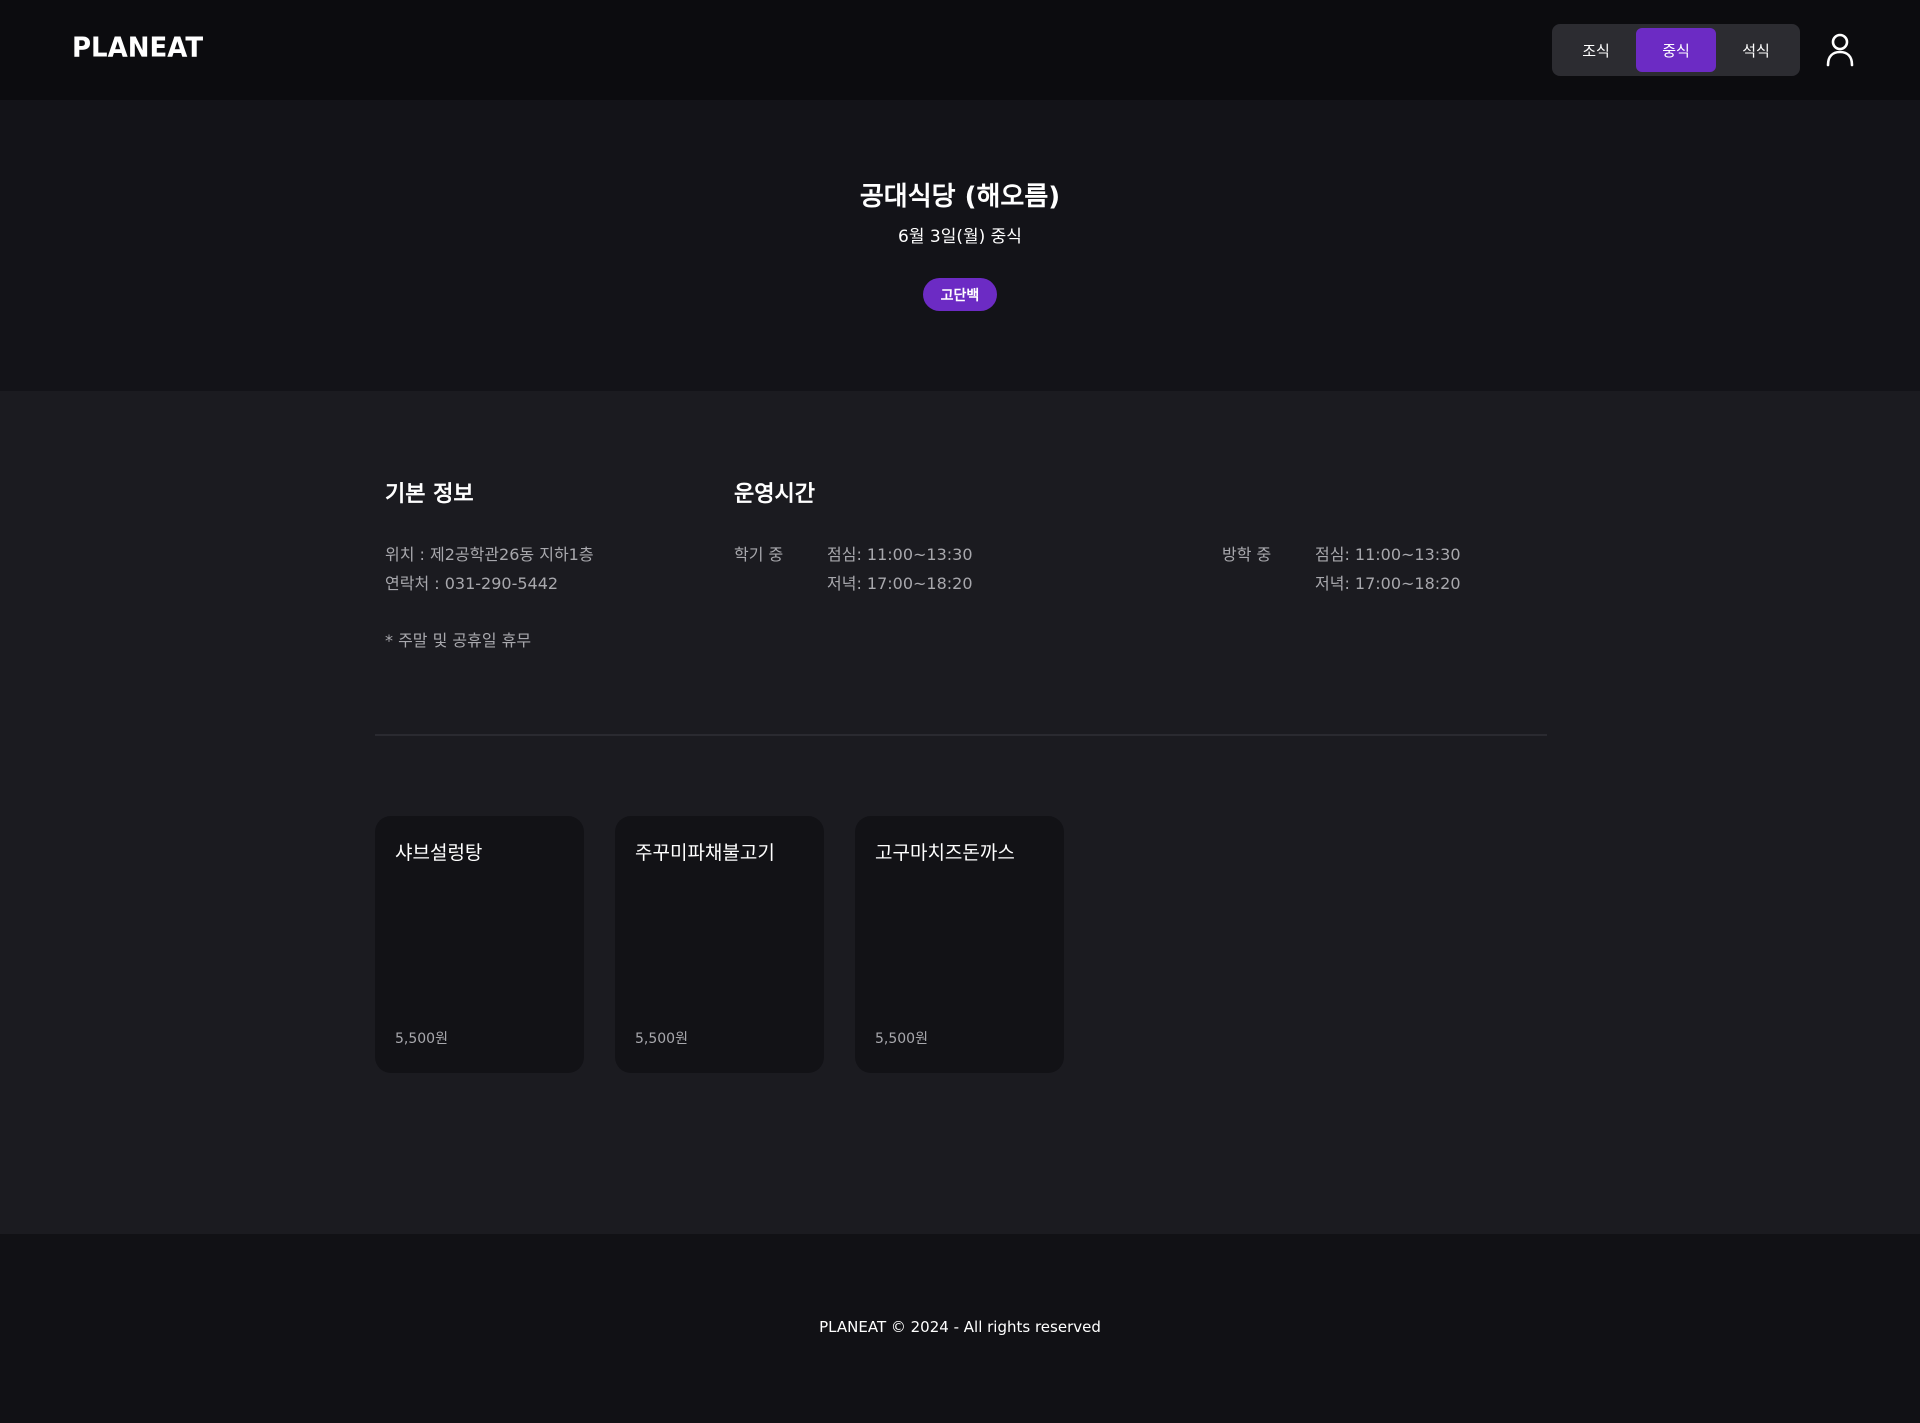 This screenshot has width=1920, height=1423. What do you see at coordinates (960, 50) in the screenshot?
I see `top-nav-bar: PLANEAT 조식 중식 석식` at bounding box center [960, 50].